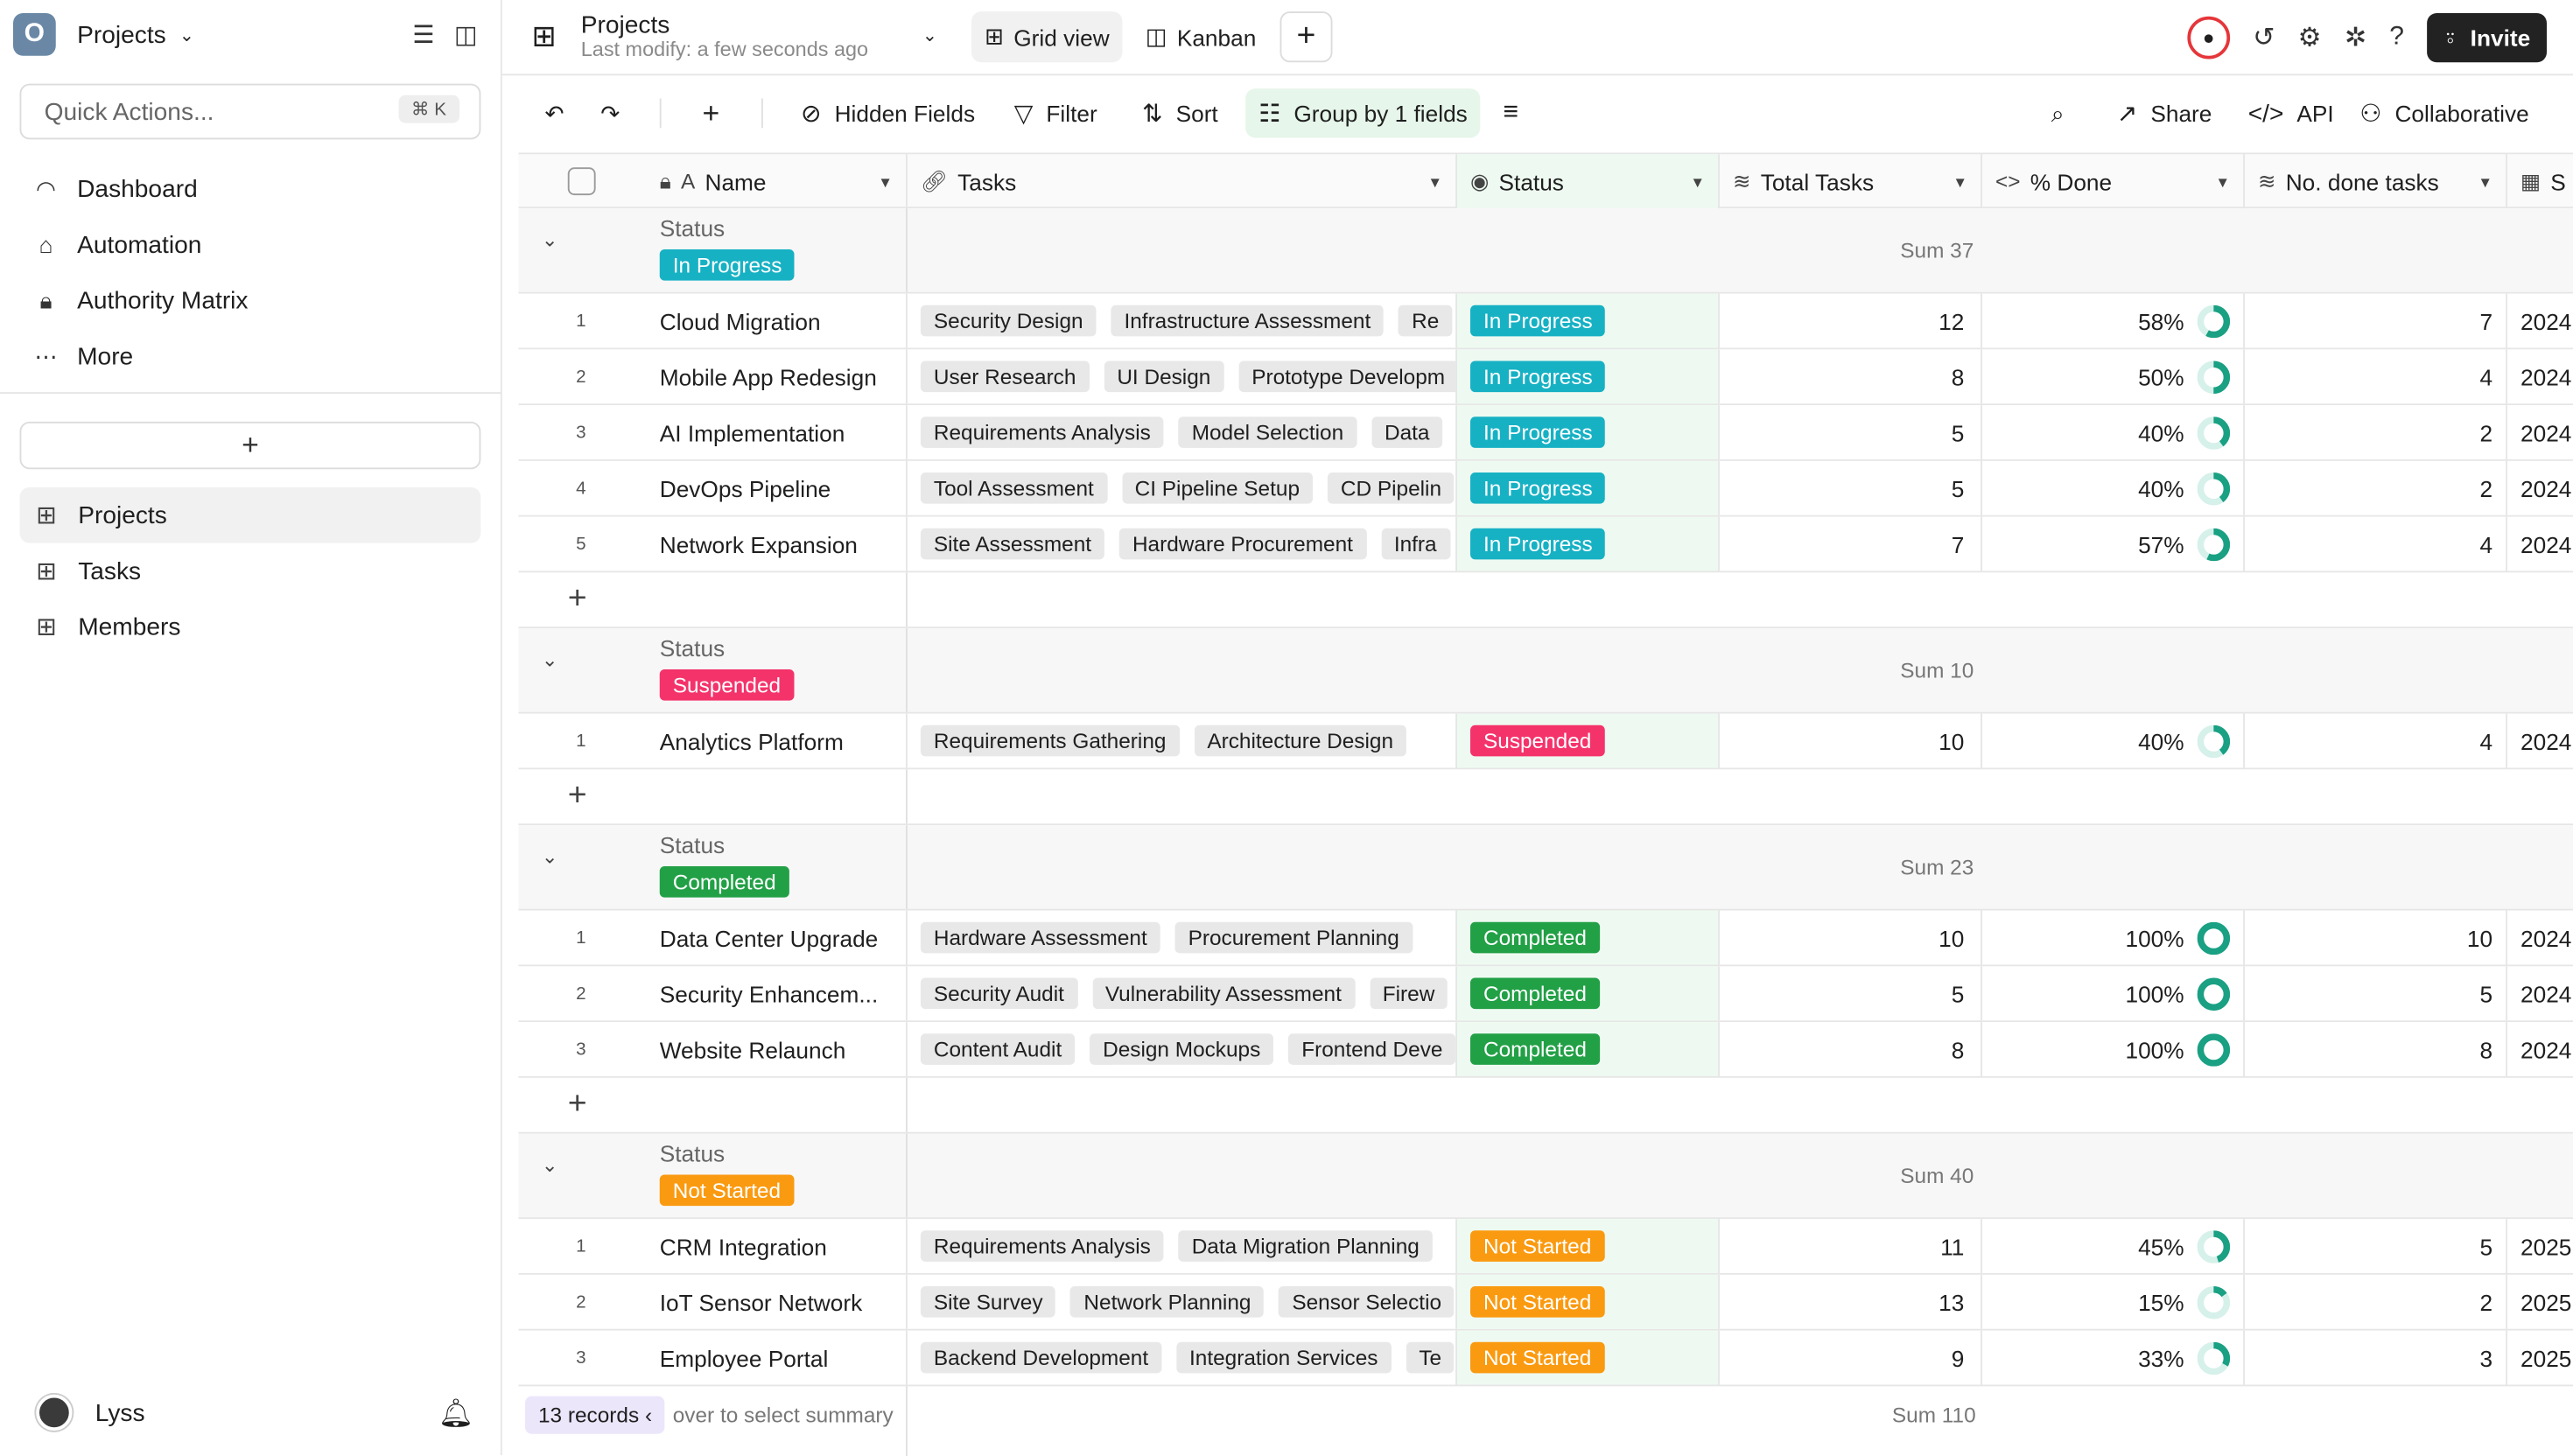  What do you see at coordinates (2209, 38) in the screenshot?
I see `collaborator-avatar: ●` at bounding box center [2209, 38].